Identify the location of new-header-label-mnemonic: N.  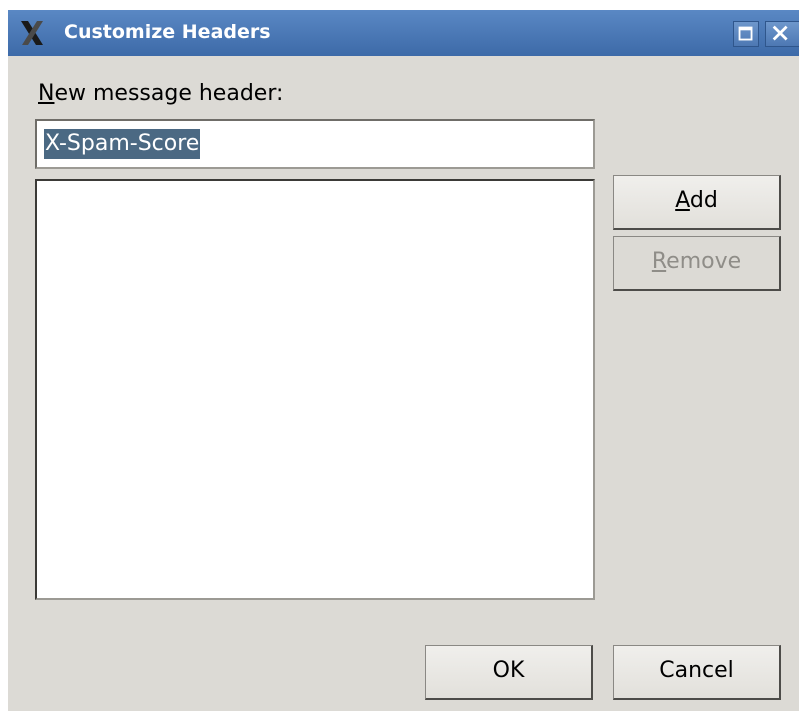
(46, 93).